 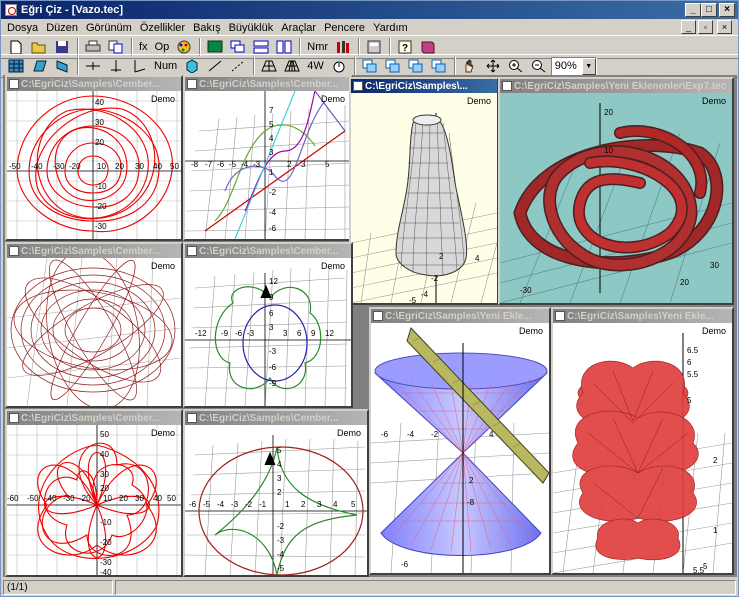 I want to click on title-bar: Eğri Çiz - [Vazo.tec] _ □ ×, so click(x=369, y=10).